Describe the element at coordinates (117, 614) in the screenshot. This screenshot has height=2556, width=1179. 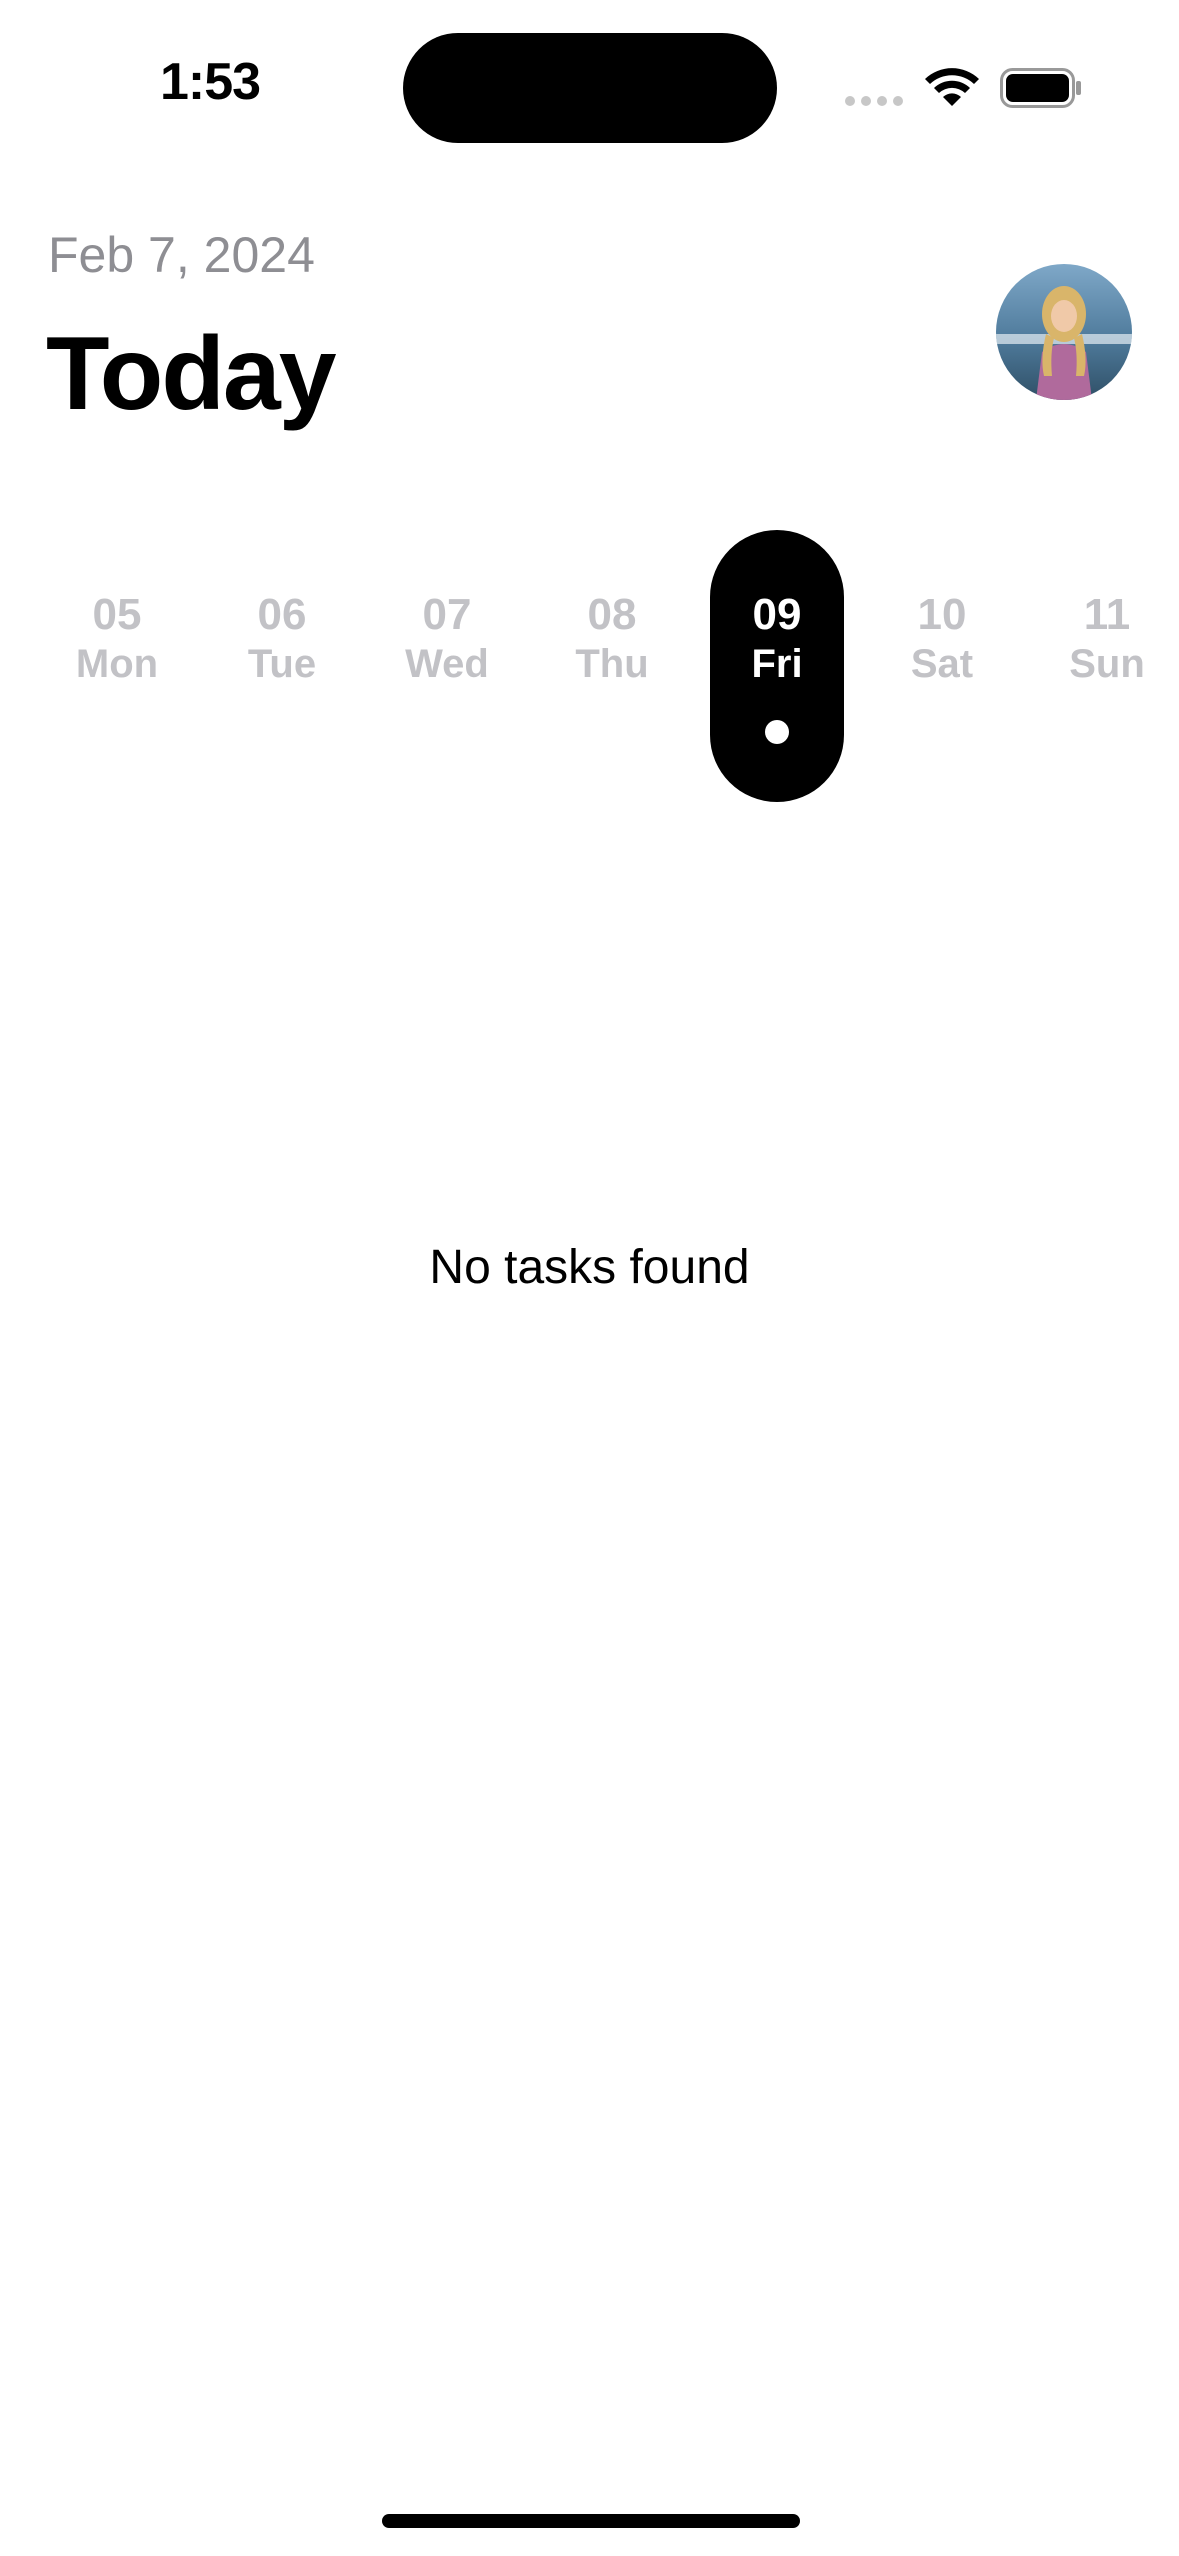
I see `day-number: 05` at that location.